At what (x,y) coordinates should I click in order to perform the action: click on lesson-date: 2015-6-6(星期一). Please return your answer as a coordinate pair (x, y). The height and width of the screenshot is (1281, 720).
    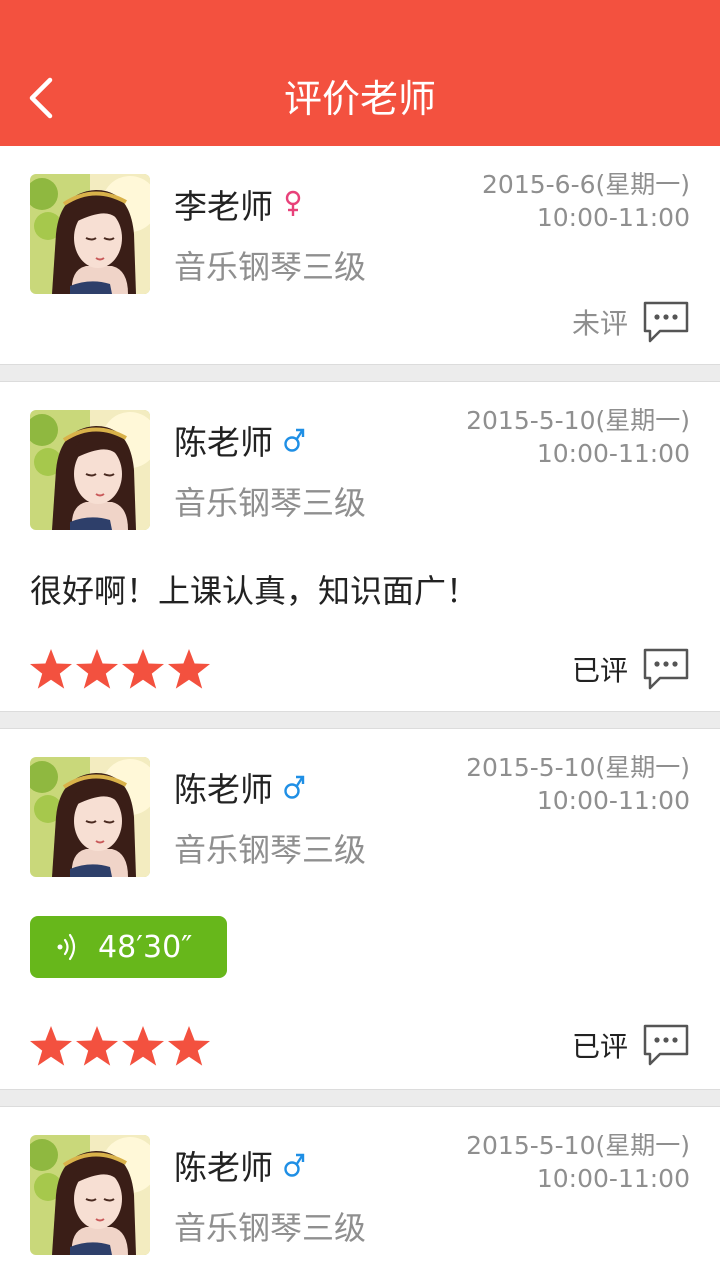
    Looking at the image, I should click on (586, 184).